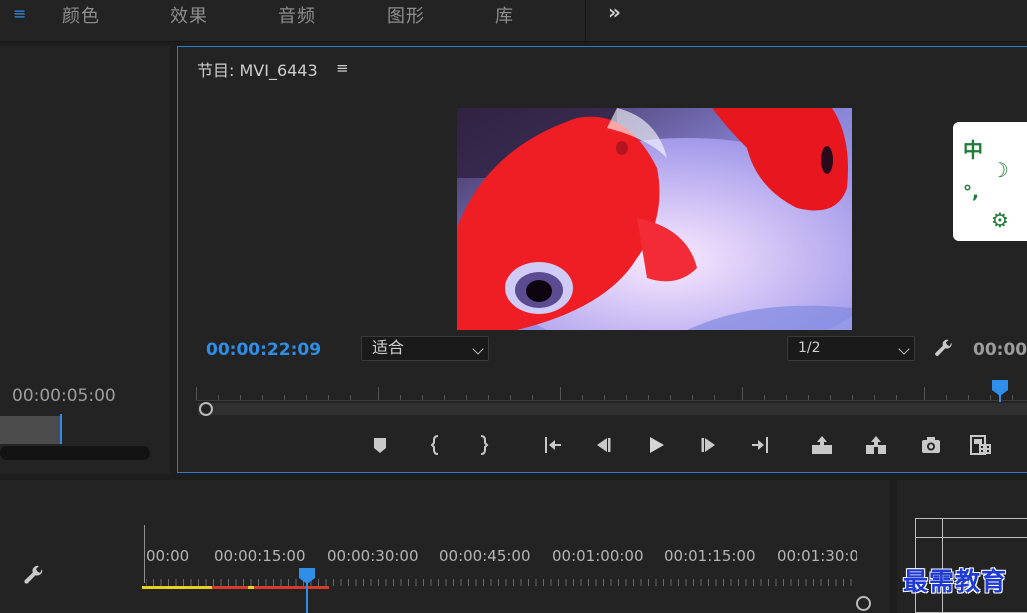 This screenshot has height=613, width=1027. Describe the element at coordinates (34, 576) in the screenshot. I see `timeline-settings-wrench-icon` at that location.